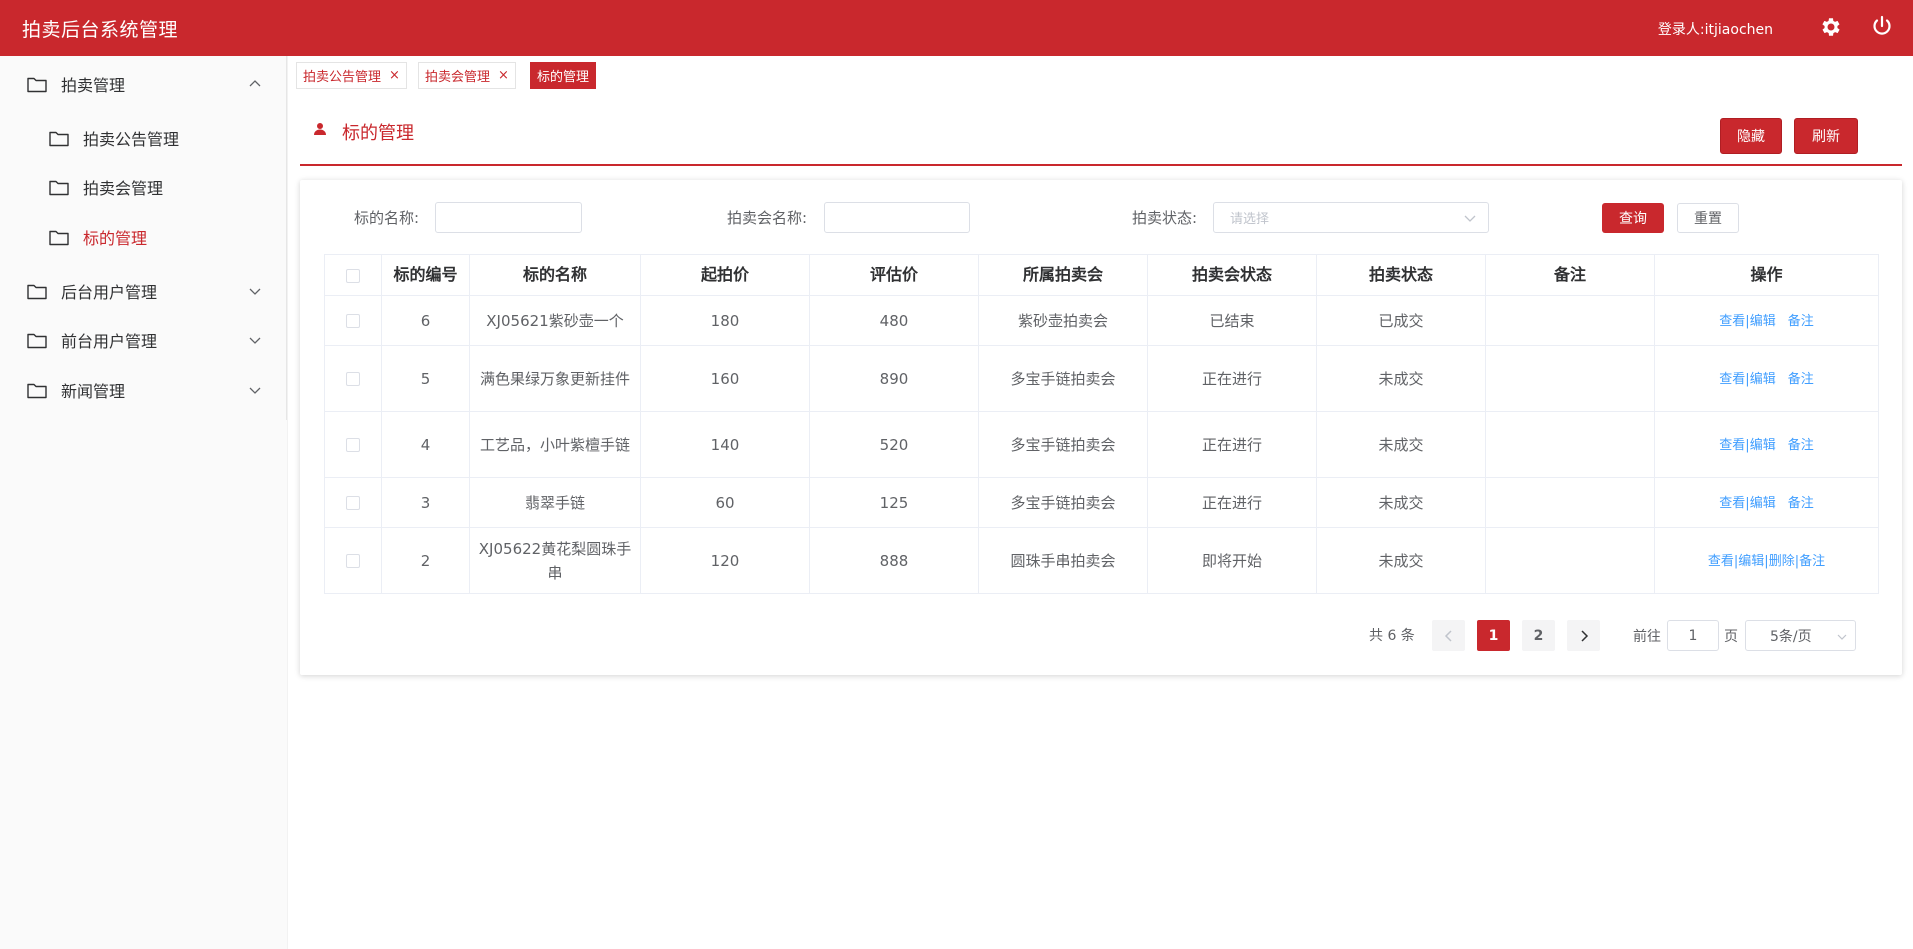 This screenshot has width=1913, height=949. What do you see at coordinates (255, 83) in the screenshot?
I see `chevron-up-icon` at bounding box center [255, 83].